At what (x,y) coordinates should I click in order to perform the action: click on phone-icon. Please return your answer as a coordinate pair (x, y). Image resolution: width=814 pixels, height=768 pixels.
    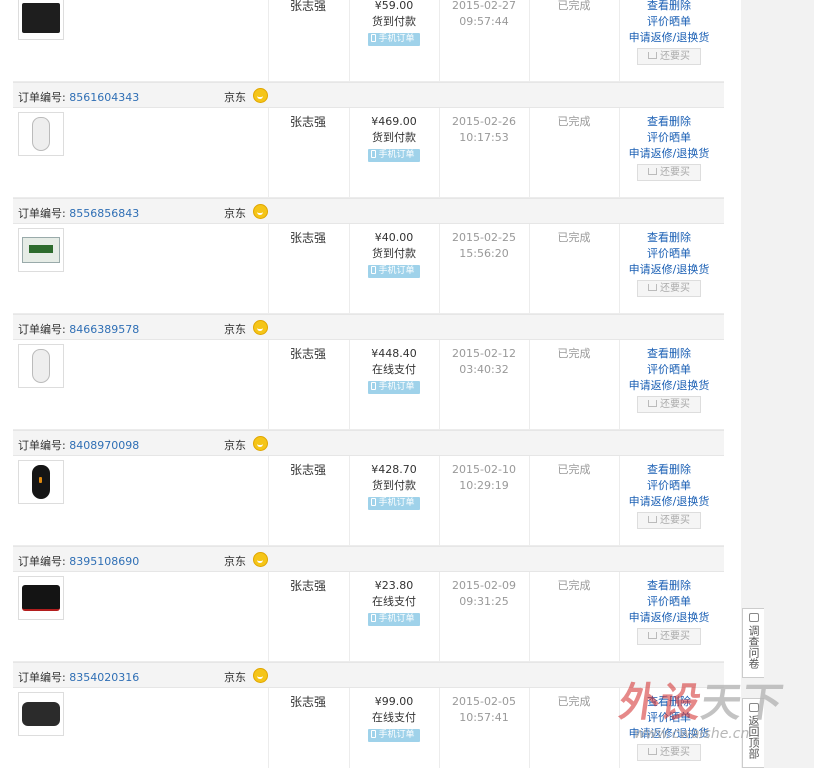
    Looking at the image, I should click on (374, 154).